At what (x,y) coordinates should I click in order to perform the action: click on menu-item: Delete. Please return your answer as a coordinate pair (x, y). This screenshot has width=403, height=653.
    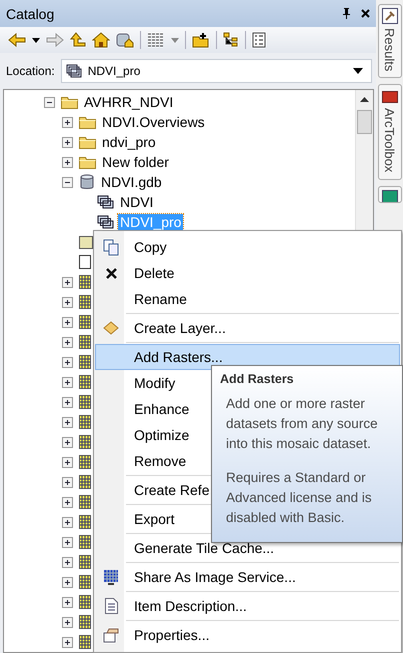
    Looking at the image, I should click on (247, 273).